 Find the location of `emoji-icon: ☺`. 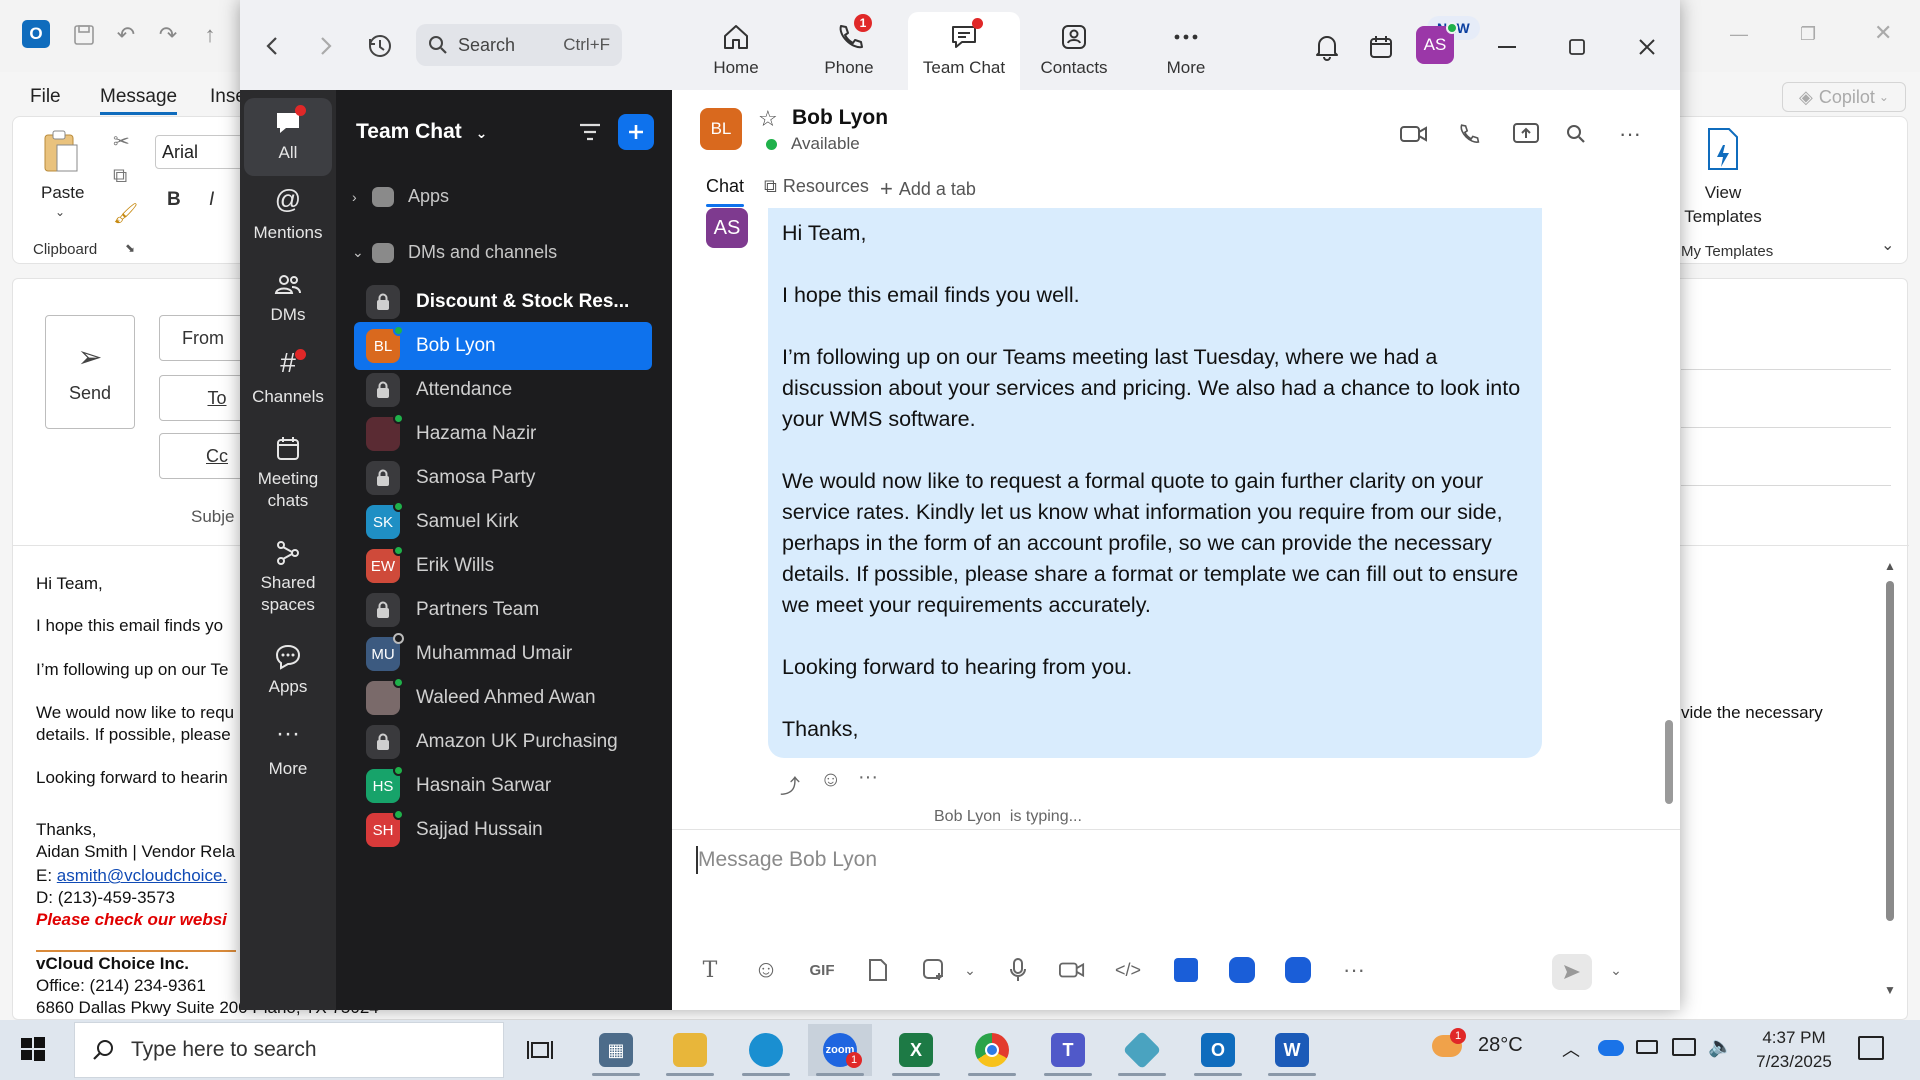

emoji-icon: ☺ is located at coordinates (766, 970).